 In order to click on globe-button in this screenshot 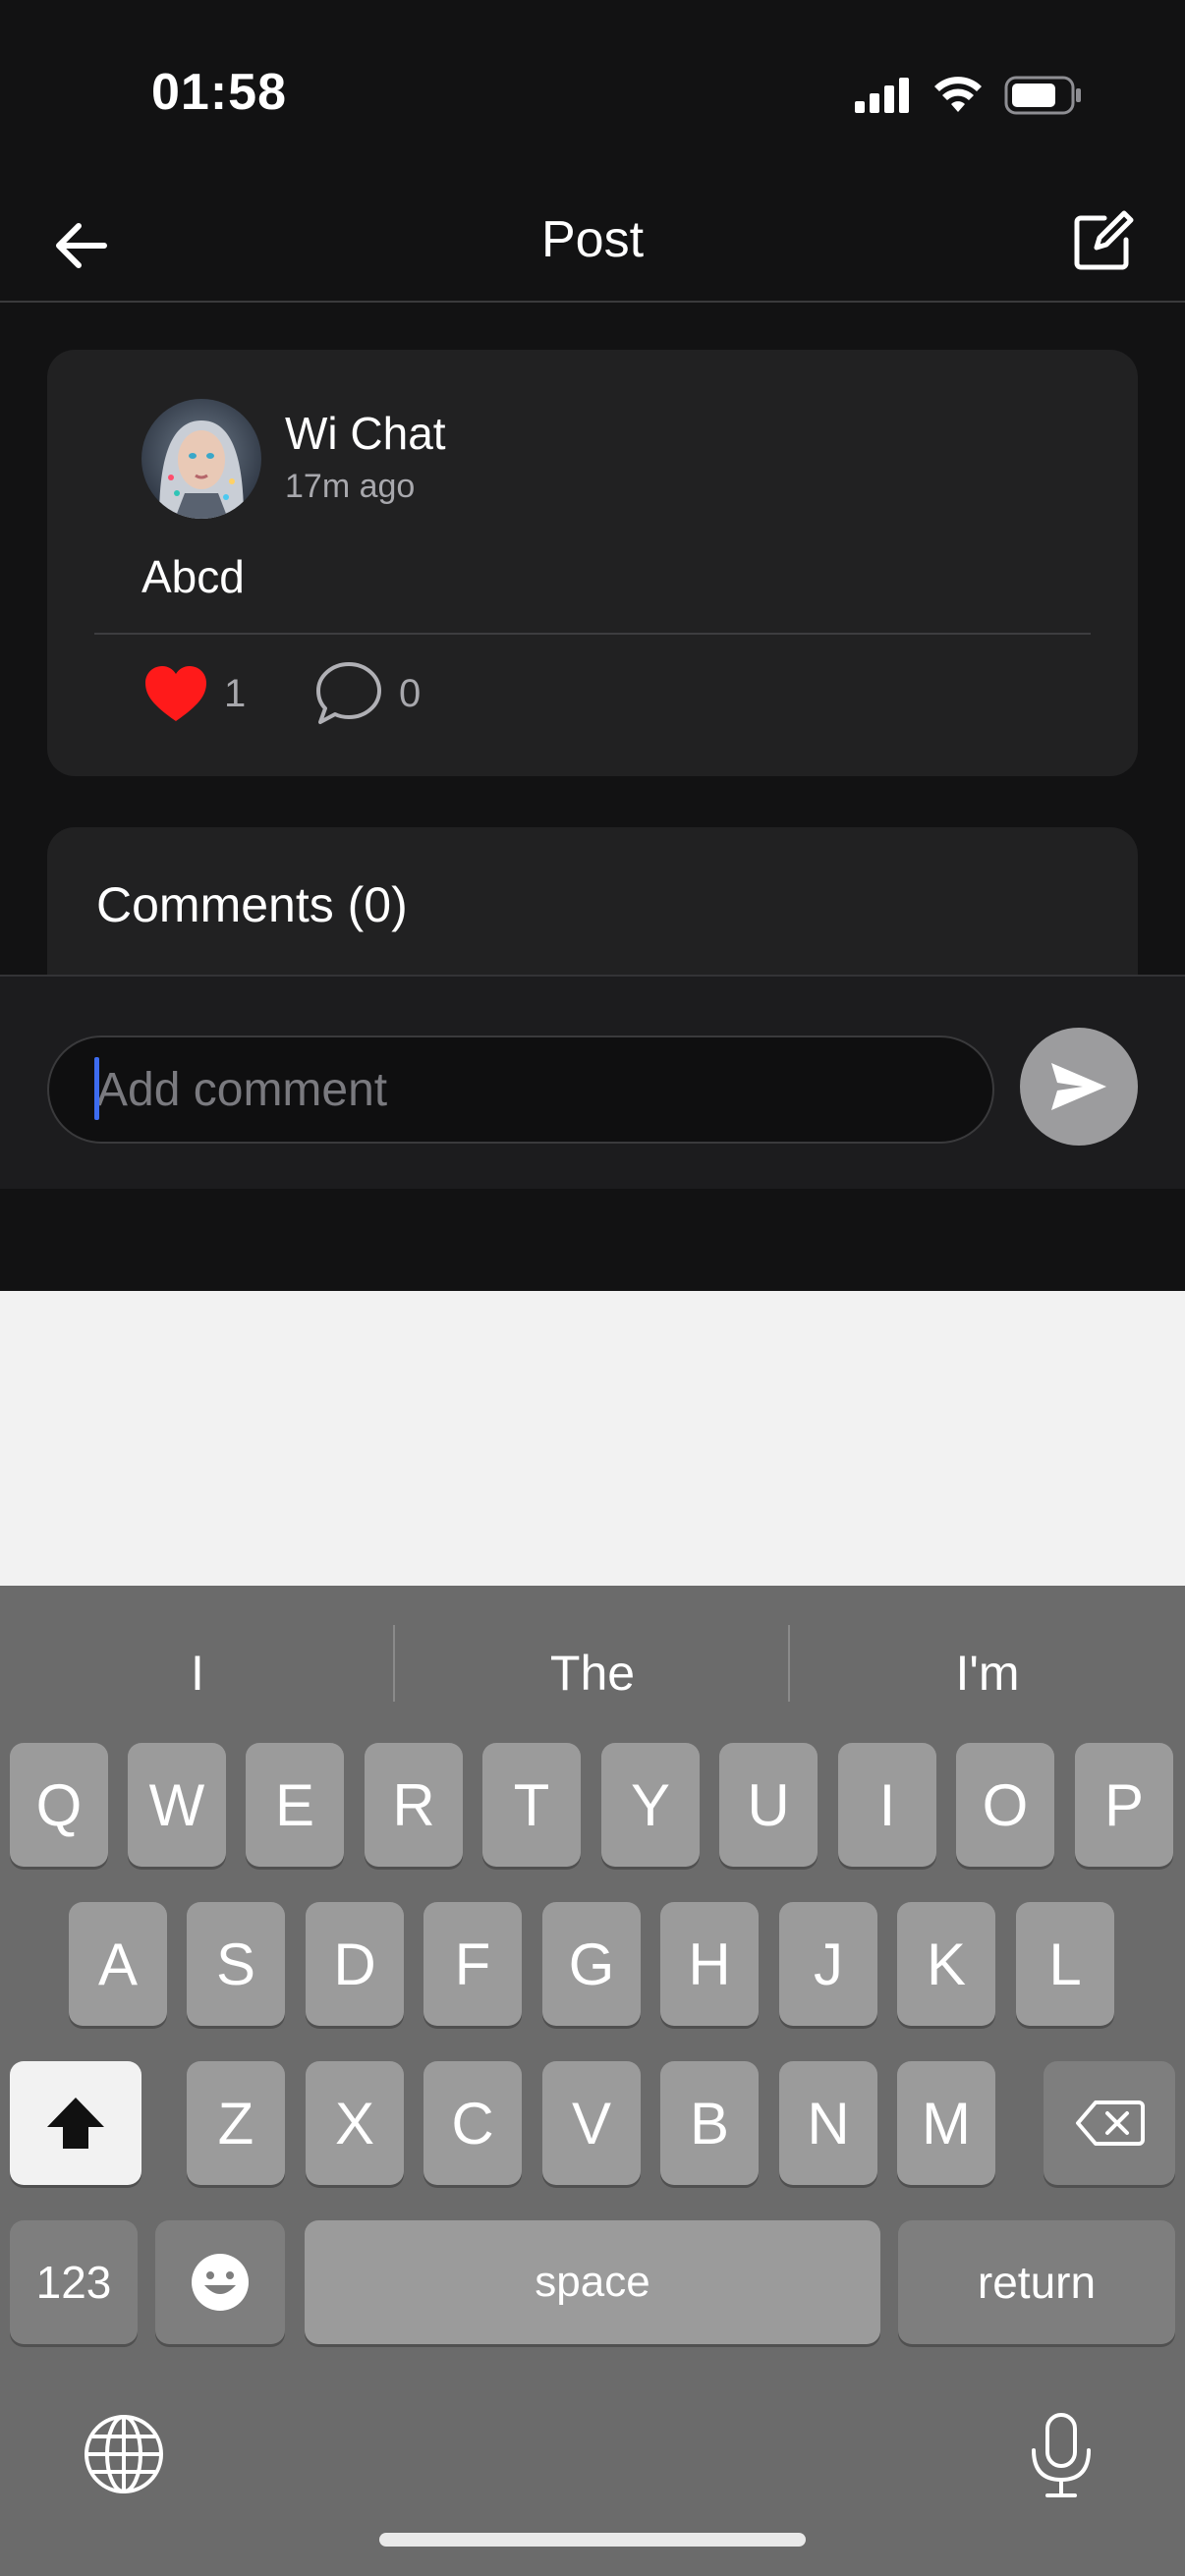, I will do `click(124, 2454)`.